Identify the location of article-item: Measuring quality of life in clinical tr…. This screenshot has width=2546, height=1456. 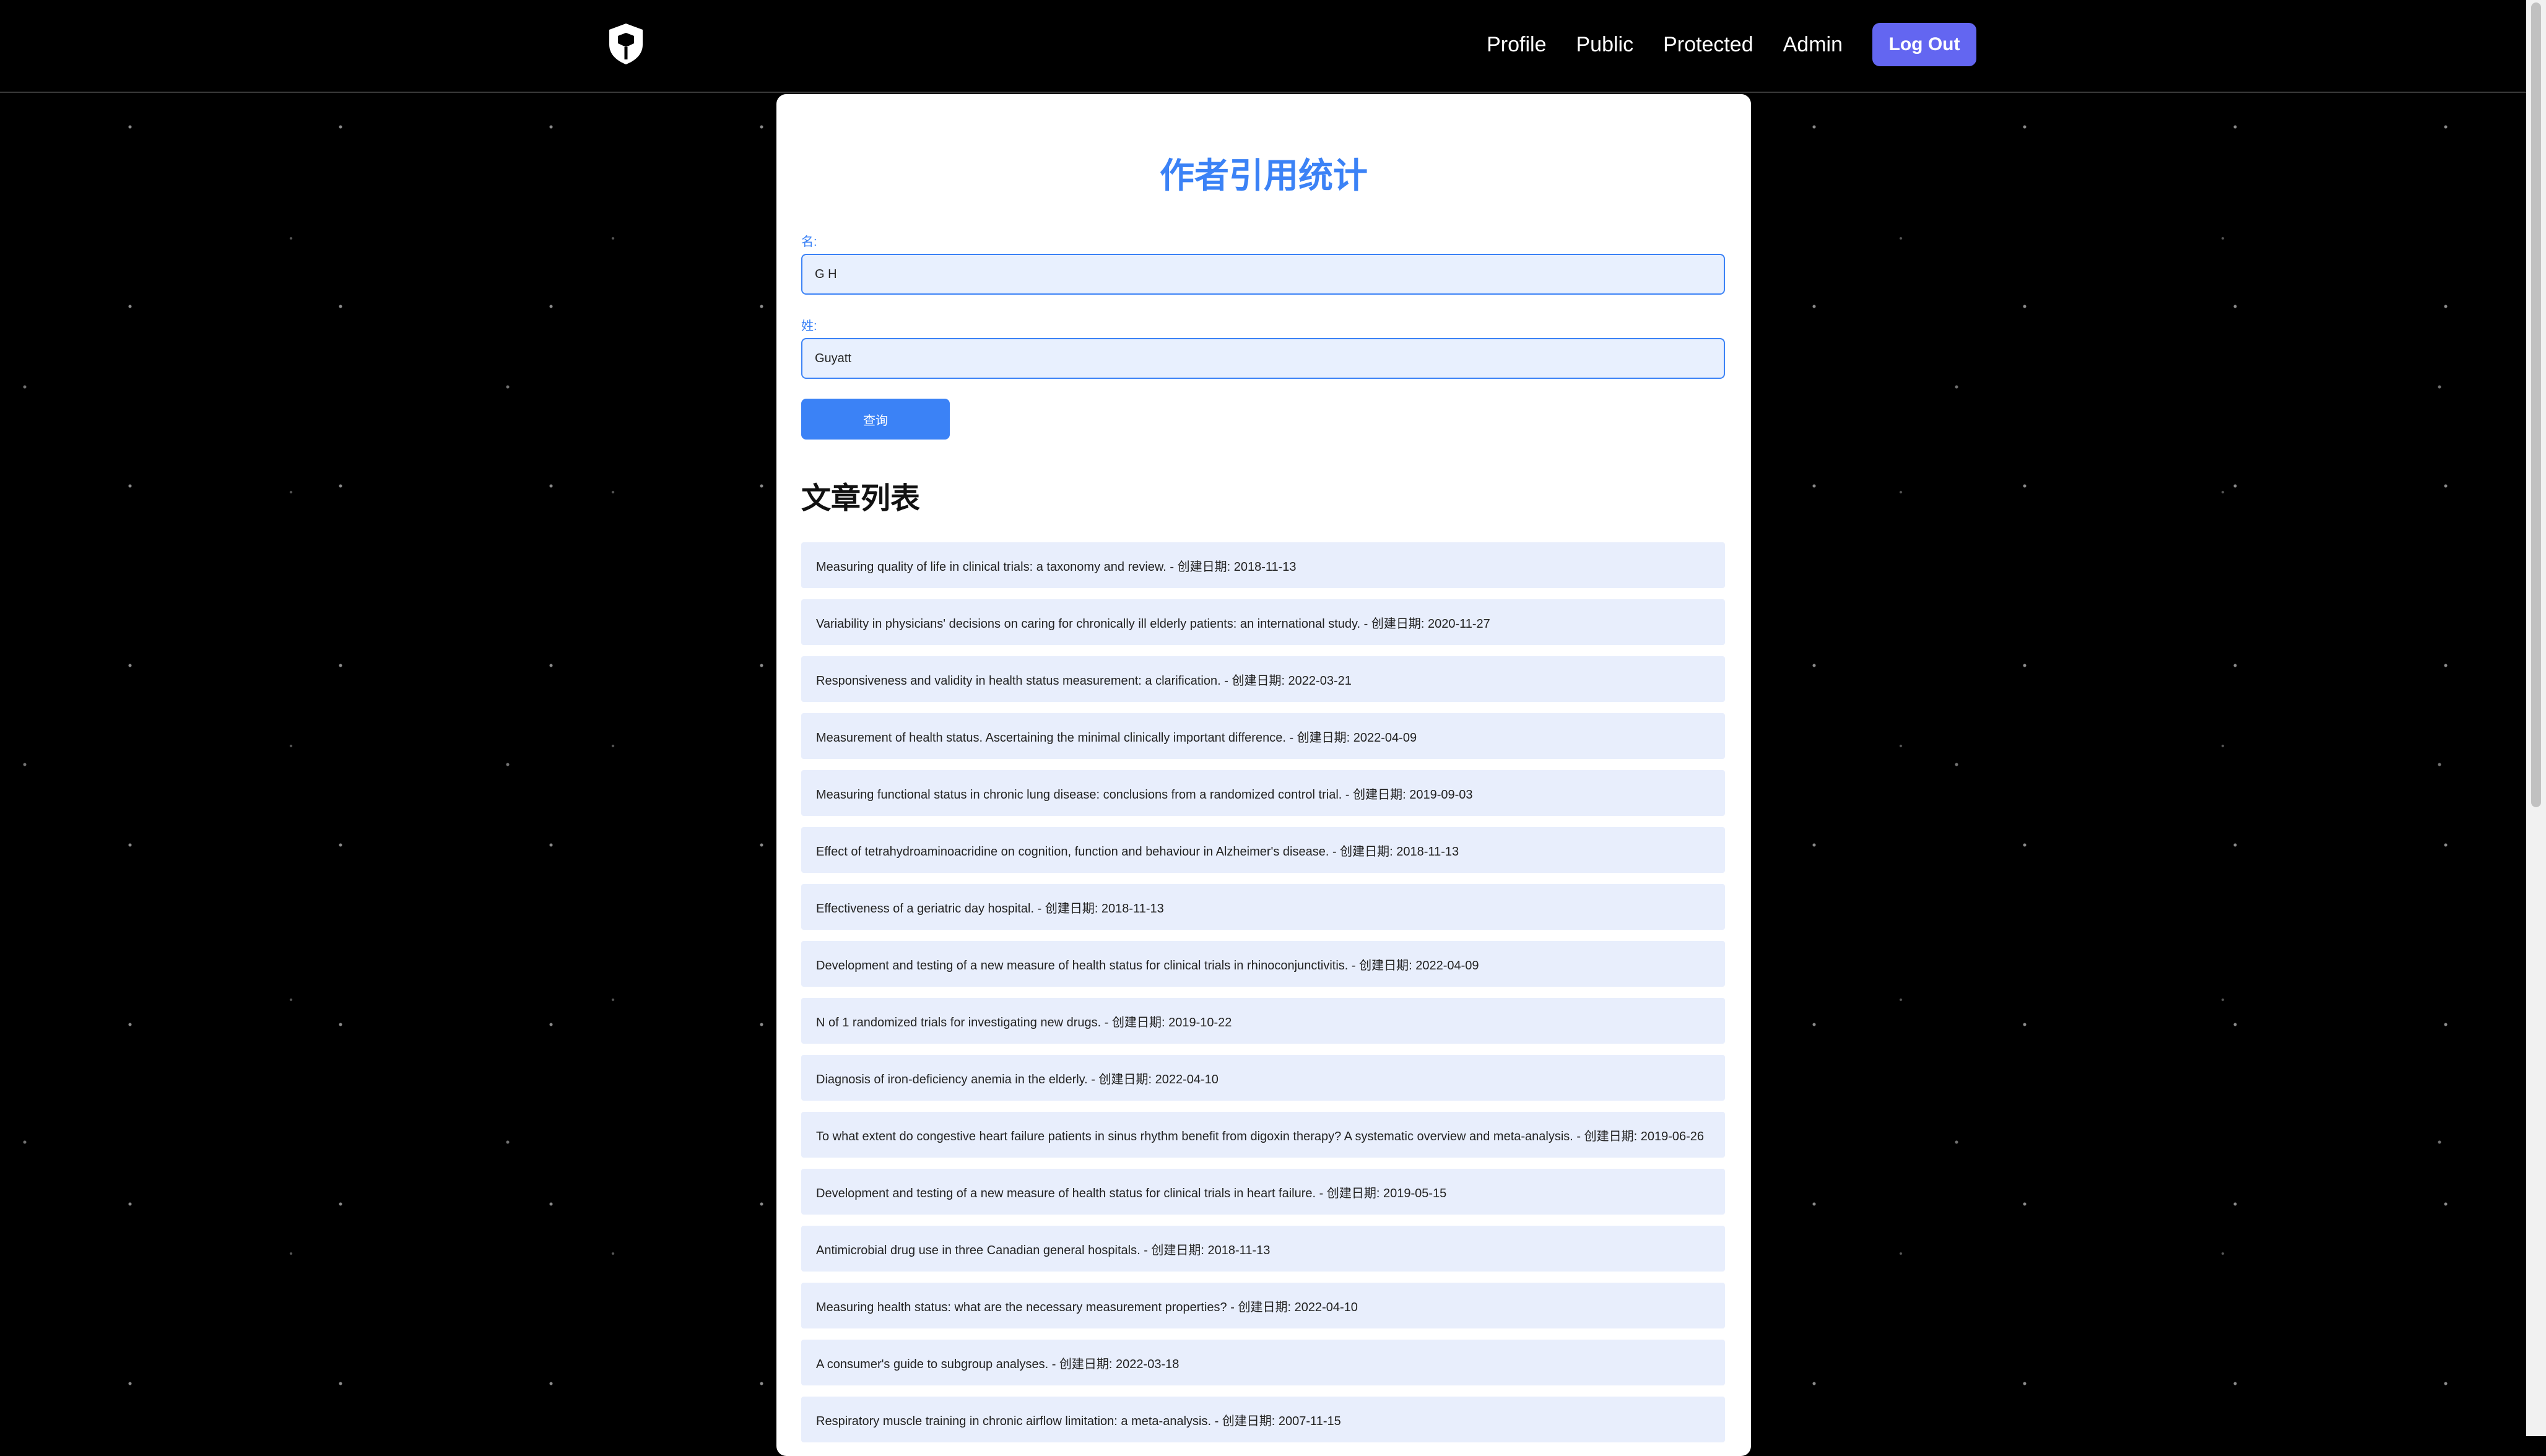
(1263, 565).